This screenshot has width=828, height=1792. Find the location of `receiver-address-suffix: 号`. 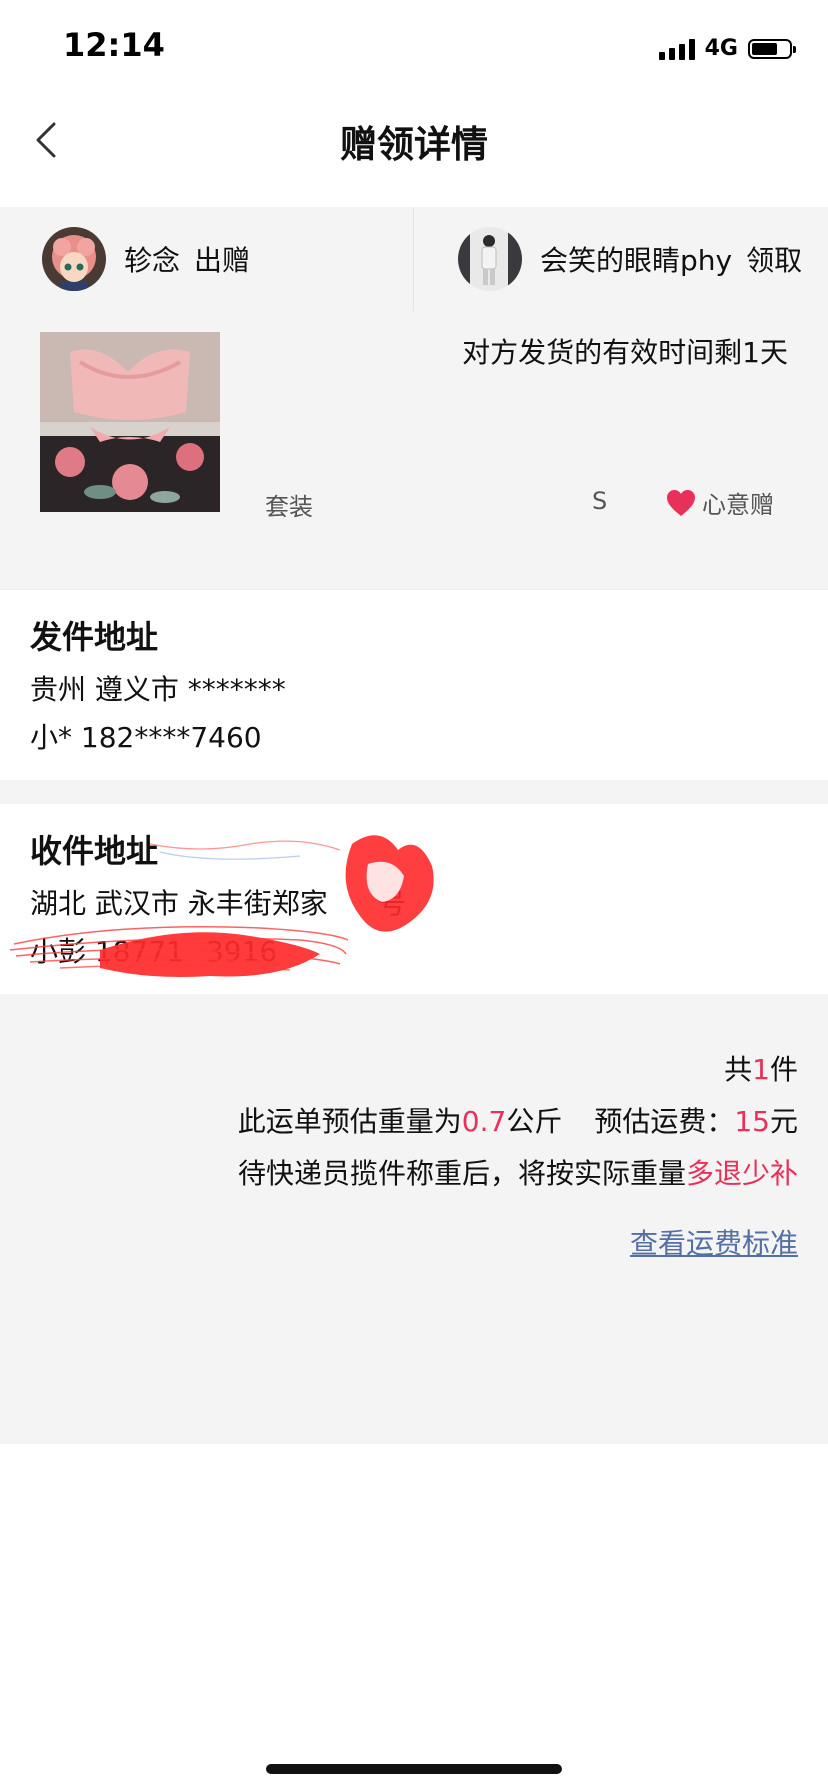

receiver-address-suffix: 号 is located at coordinates (391, 903).